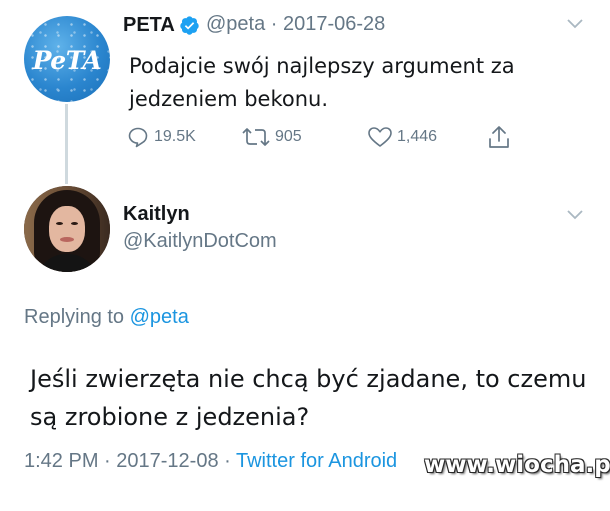  I want to click on retweet-count: 905, so click(288, 136).